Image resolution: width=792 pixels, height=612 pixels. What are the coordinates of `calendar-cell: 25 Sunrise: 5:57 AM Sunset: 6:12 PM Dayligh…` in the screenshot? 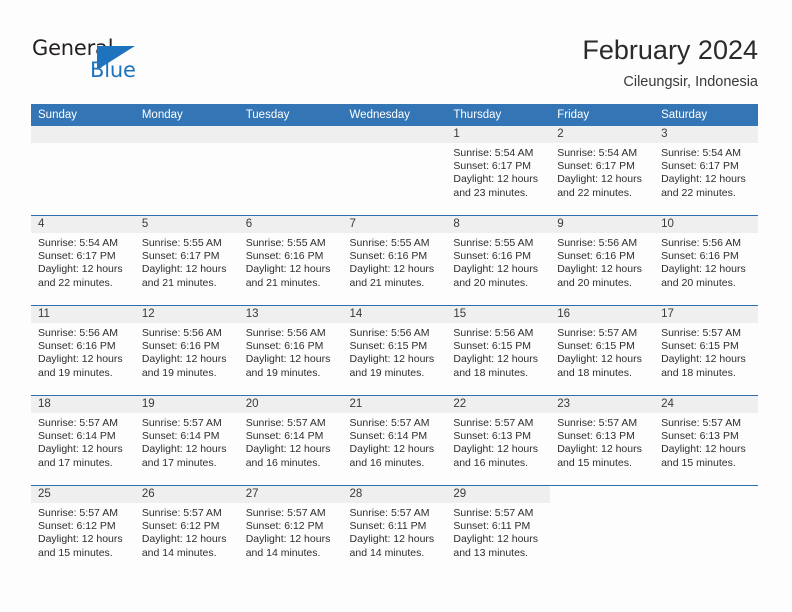 It's located at (83, 530).